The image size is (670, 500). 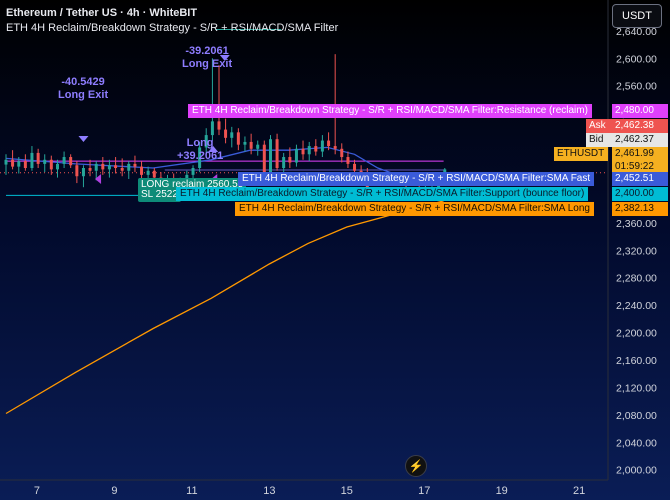 What do you see at coordinates (83, 138) in the screenshot?
I see `trade-marker` at bounding box center [83, 138].